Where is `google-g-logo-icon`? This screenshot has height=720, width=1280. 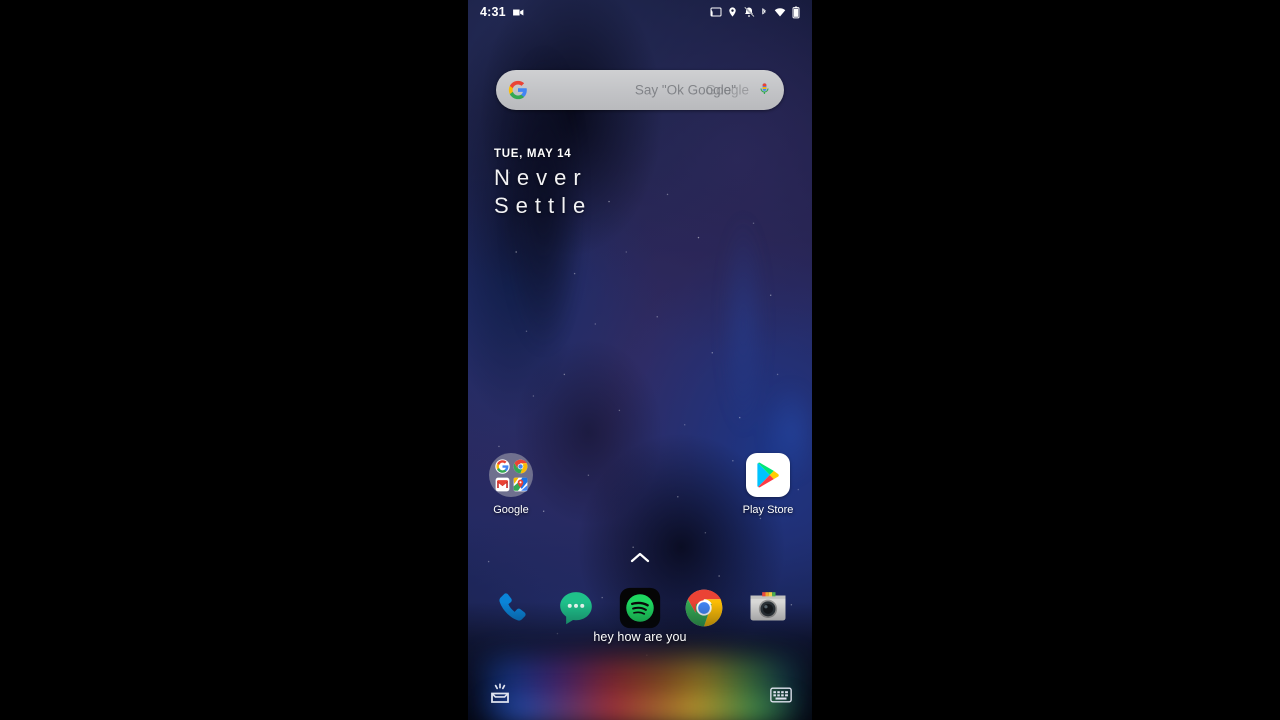
google-g-logo-icon is located at coordinates (518, 90).